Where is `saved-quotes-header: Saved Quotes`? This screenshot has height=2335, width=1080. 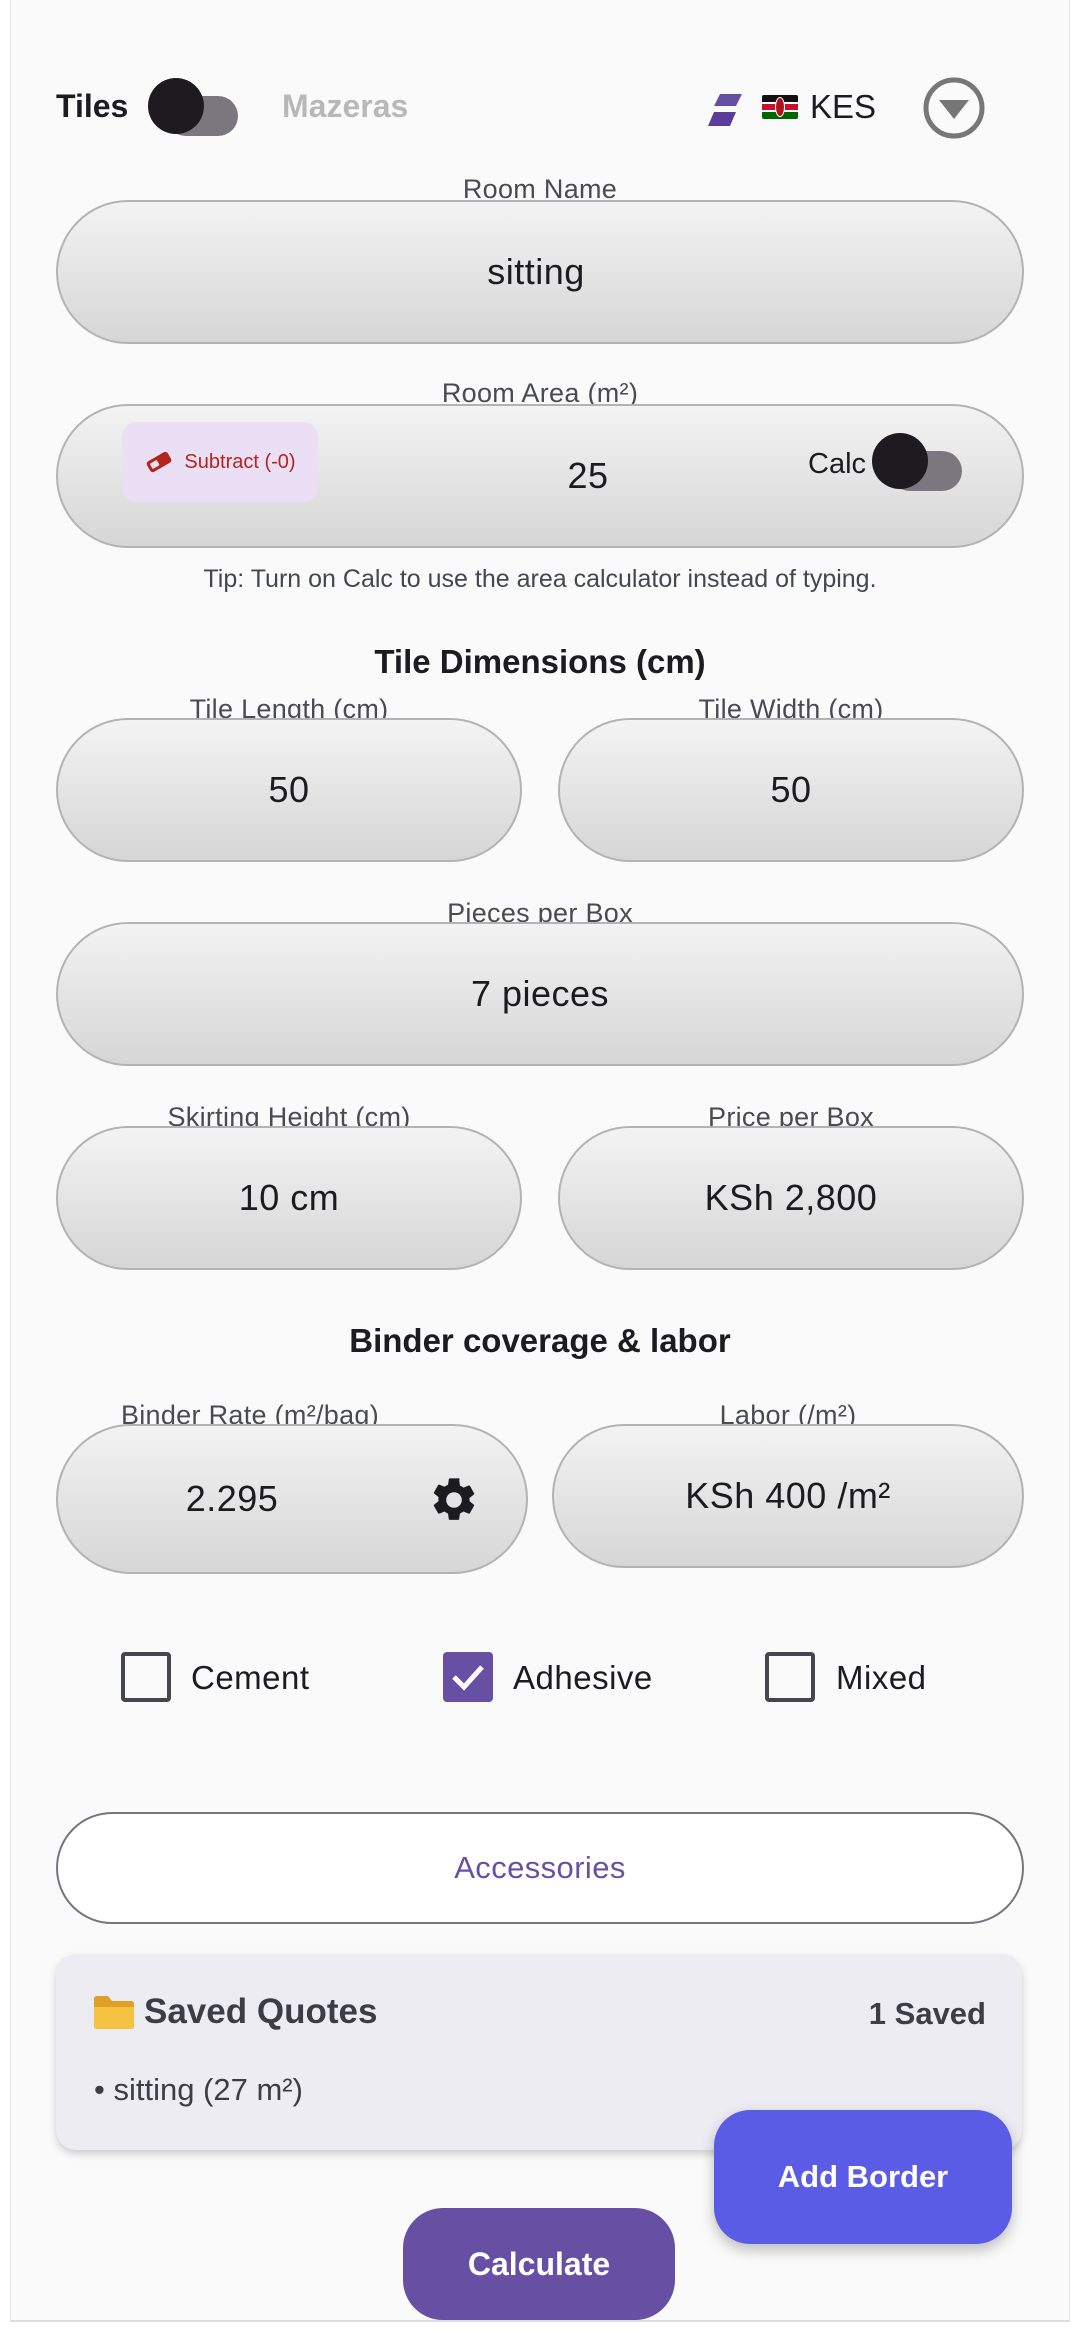
saved-quotes-header: Saved Quotes is located at coordinates (234, 2012).